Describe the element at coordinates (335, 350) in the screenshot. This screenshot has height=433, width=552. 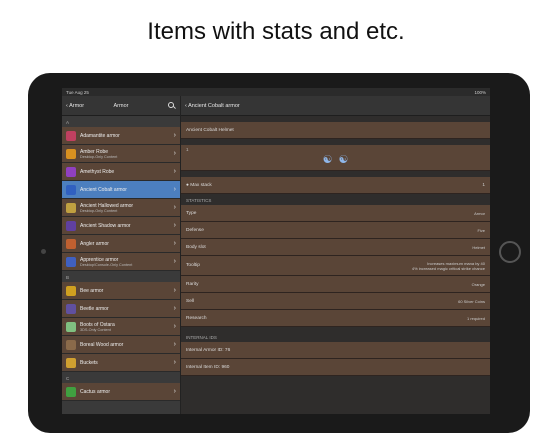
I see `internal-id-row: Internal Armor ID: 76` at that location.